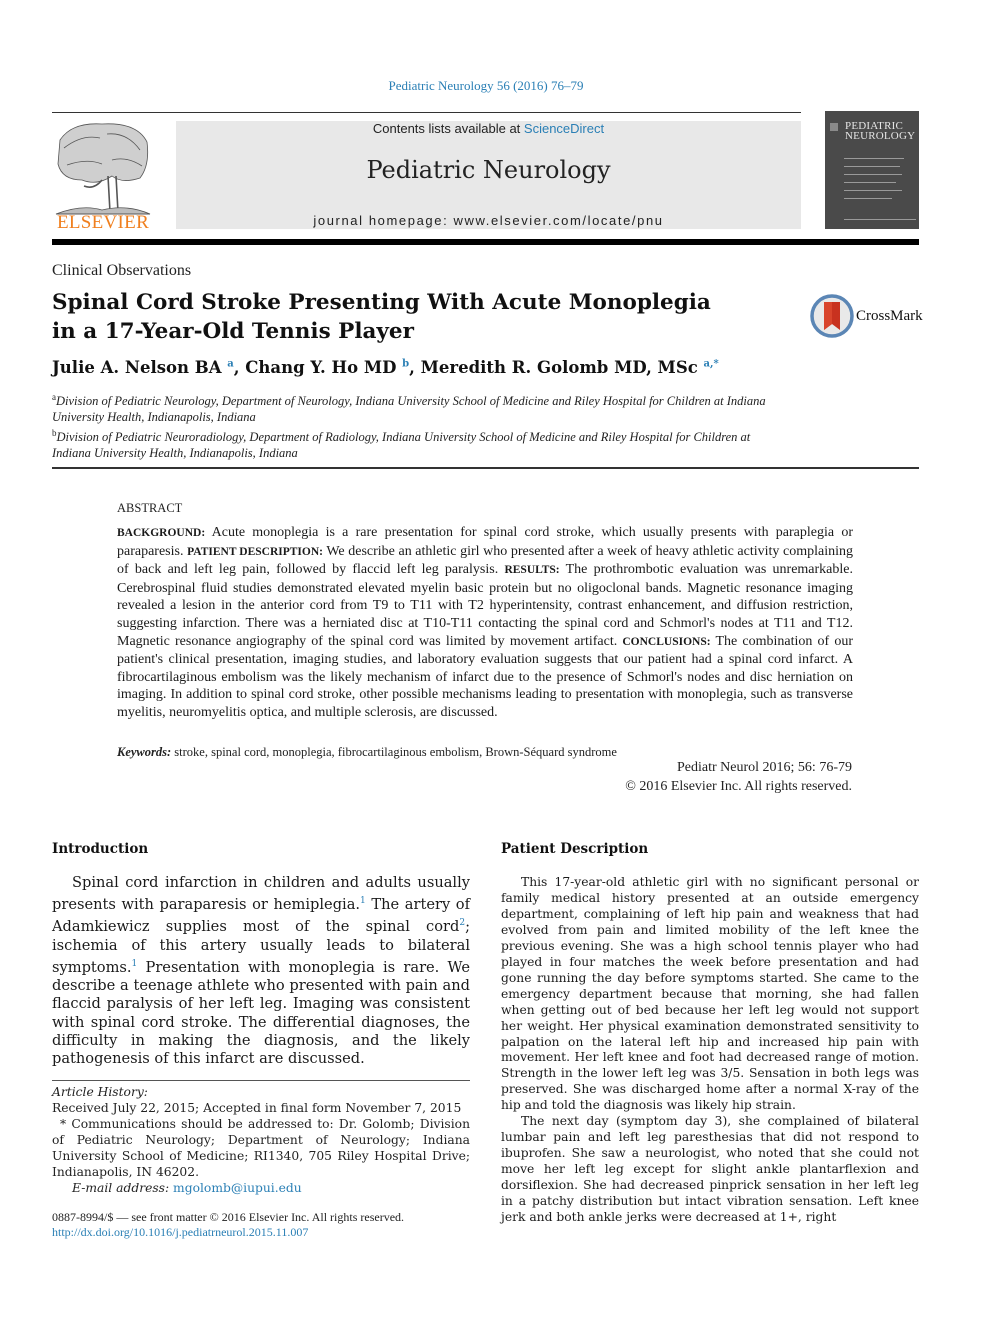  Describe the element at coordinates (486, 86) in the screenshot. I see `journal-citation-link: Pediatric Neurology 56 (2016) 76–79` at that location.